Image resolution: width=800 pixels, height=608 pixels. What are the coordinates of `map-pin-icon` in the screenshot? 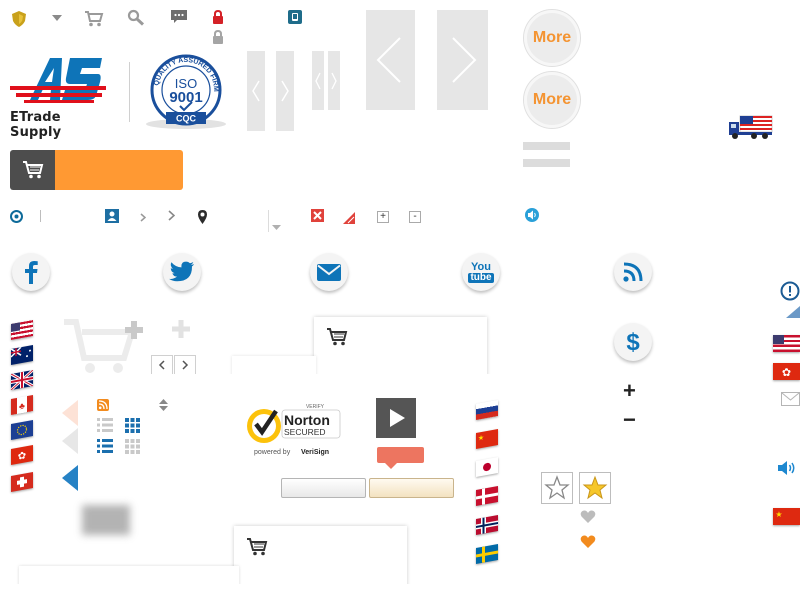 It's located at (202, 219).